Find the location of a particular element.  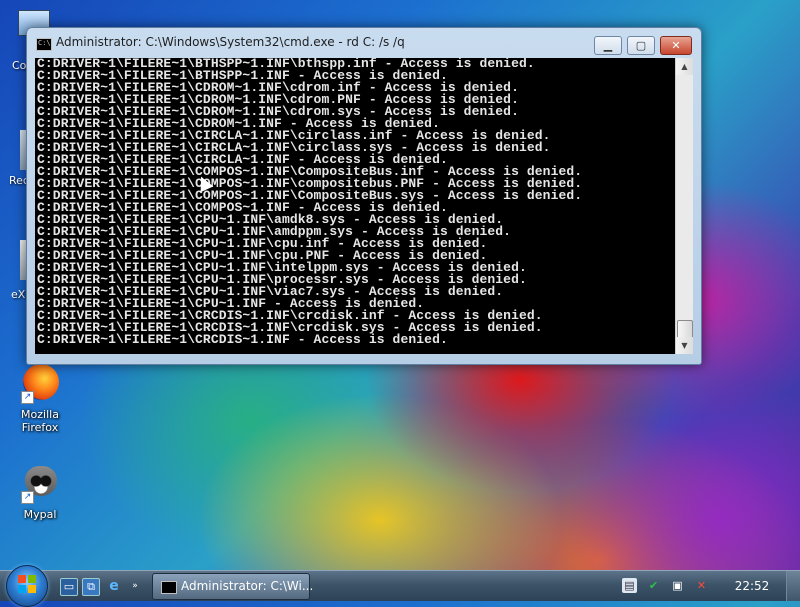

raccoon-icon: ↗ is located at coordinates (40, 483).